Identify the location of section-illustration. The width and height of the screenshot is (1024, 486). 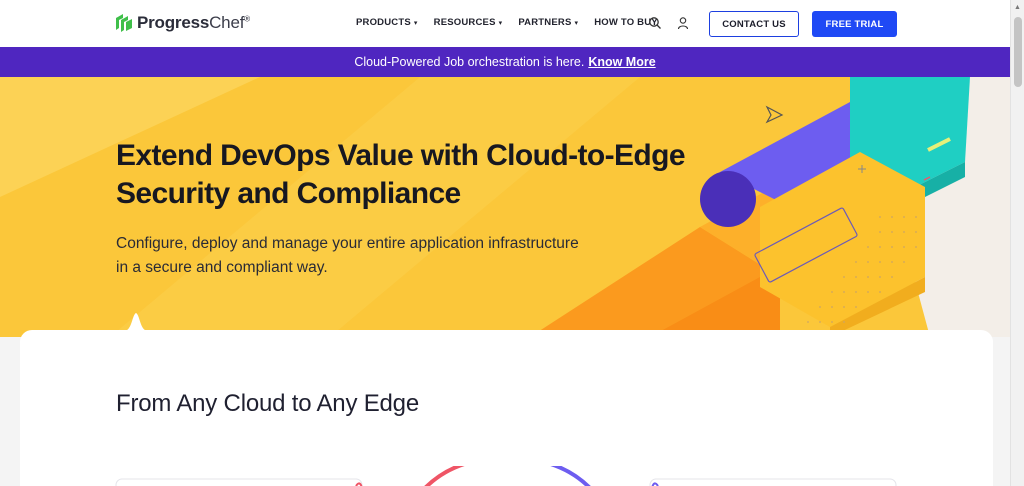
(506, 476).